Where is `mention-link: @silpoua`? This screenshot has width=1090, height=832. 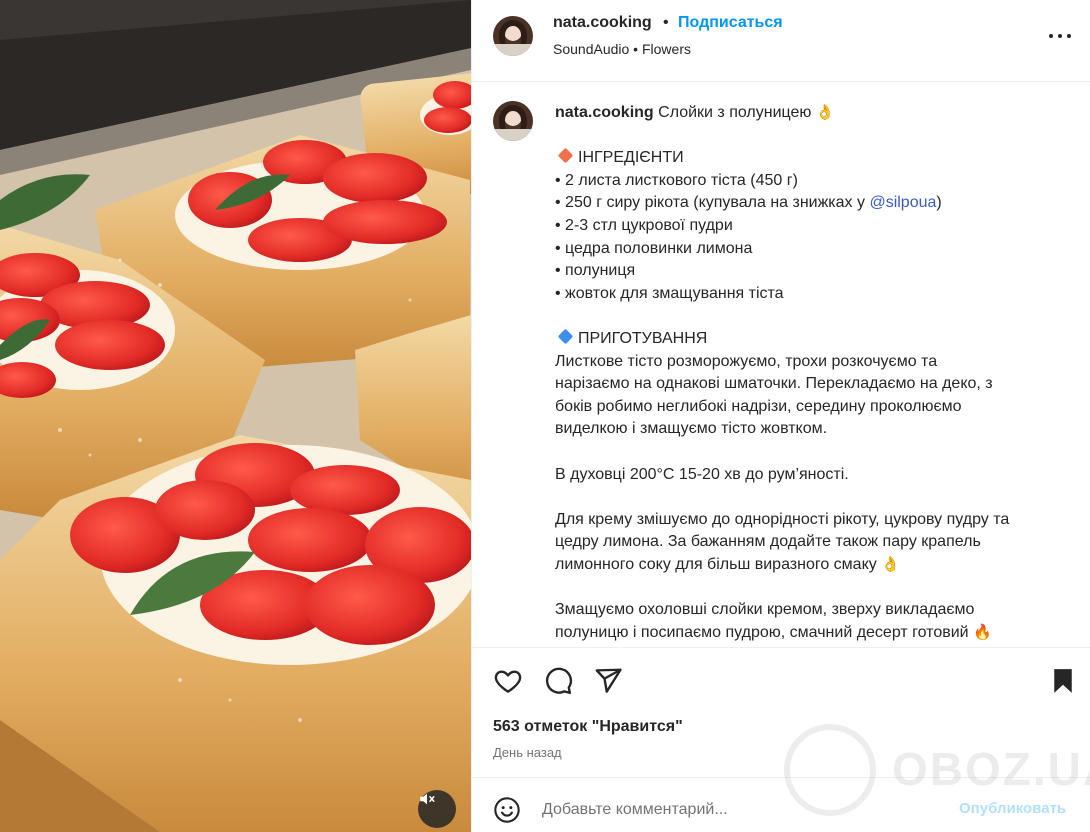 mention-link: @silpoua is located at coordinates (902, 202).